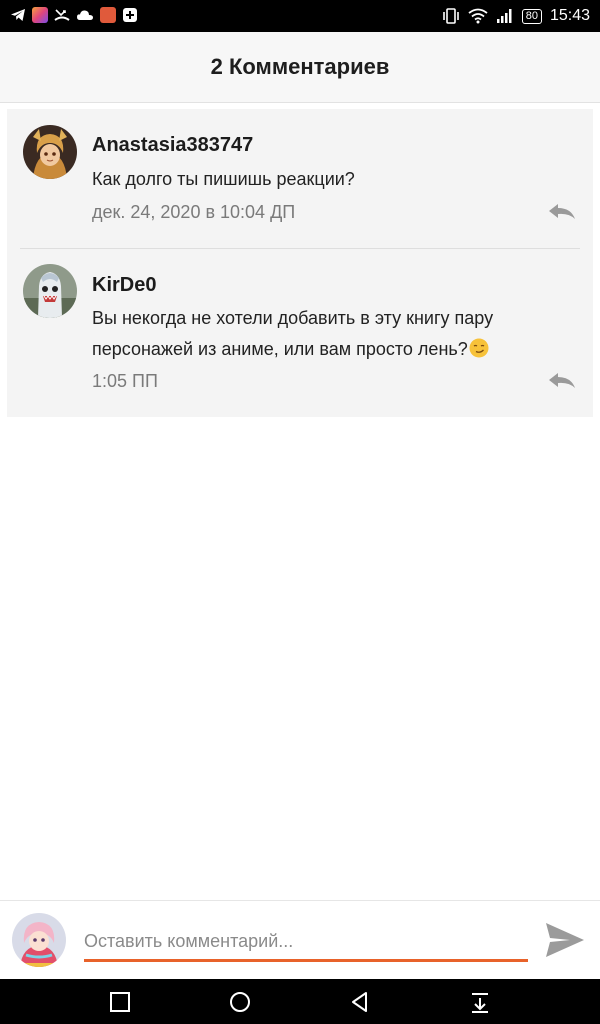  Describe the element at coordinates (504, 16) in the screenshot. I see `signal-icon` at that location.